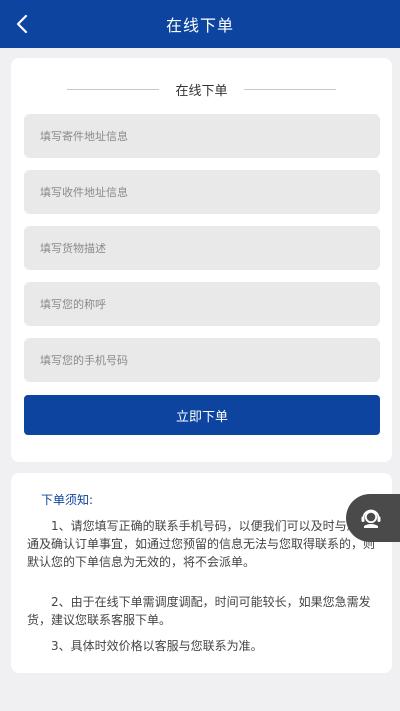 Image resolution: width=400 pixels, height=711 pixels. Describe the element at coordinates (202, 304) in the screenshot. I see `name-field` at that location.